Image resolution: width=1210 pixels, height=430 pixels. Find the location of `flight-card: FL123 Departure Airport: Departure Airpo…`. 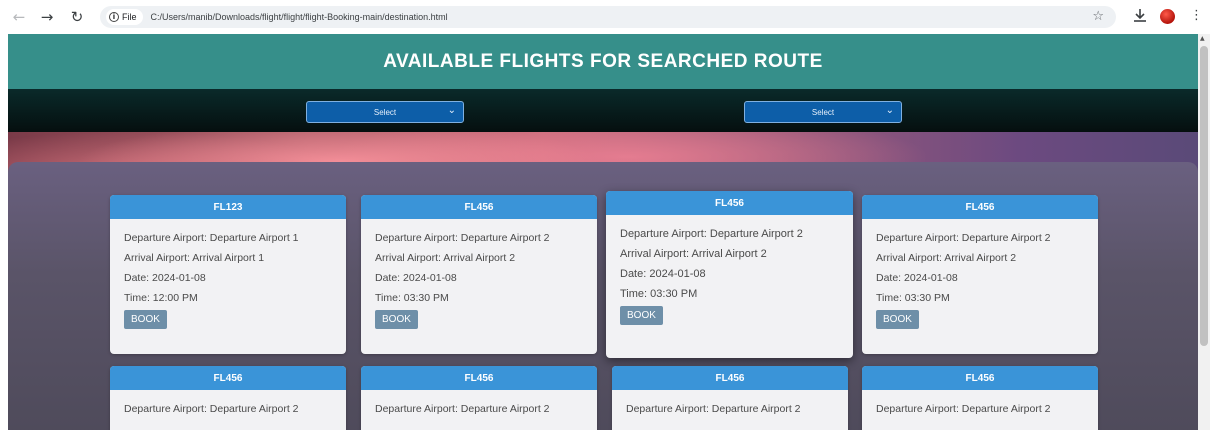

flight-card: FL123 Departure Airport: Departure Airpo… is located at coordinates (228, 274).